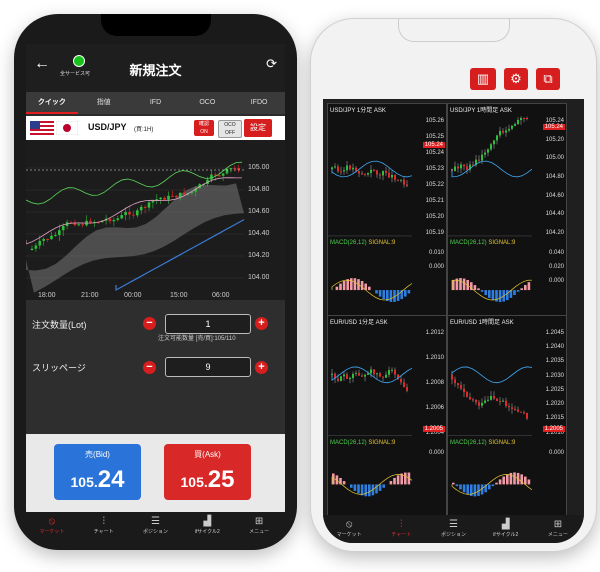  I want to click on ask-price-int: 105., so click(194, 482).